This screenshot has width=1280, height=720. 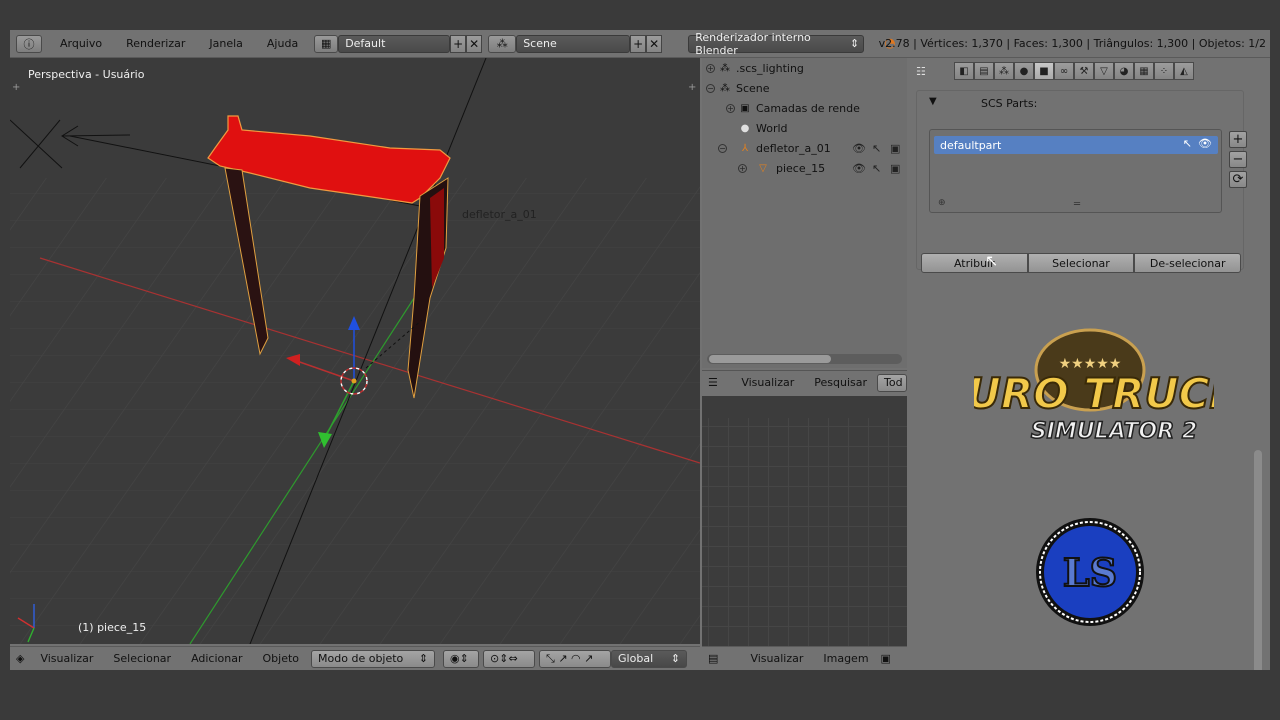 What do you see at coordinates (1164, 71) in the screenshot?
I see `particles-tab-icon: ⁘` at bounding box center [1164, 71].